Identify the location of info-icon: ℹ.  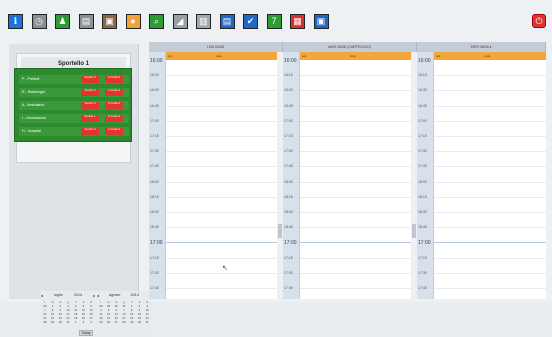
(15, 21).